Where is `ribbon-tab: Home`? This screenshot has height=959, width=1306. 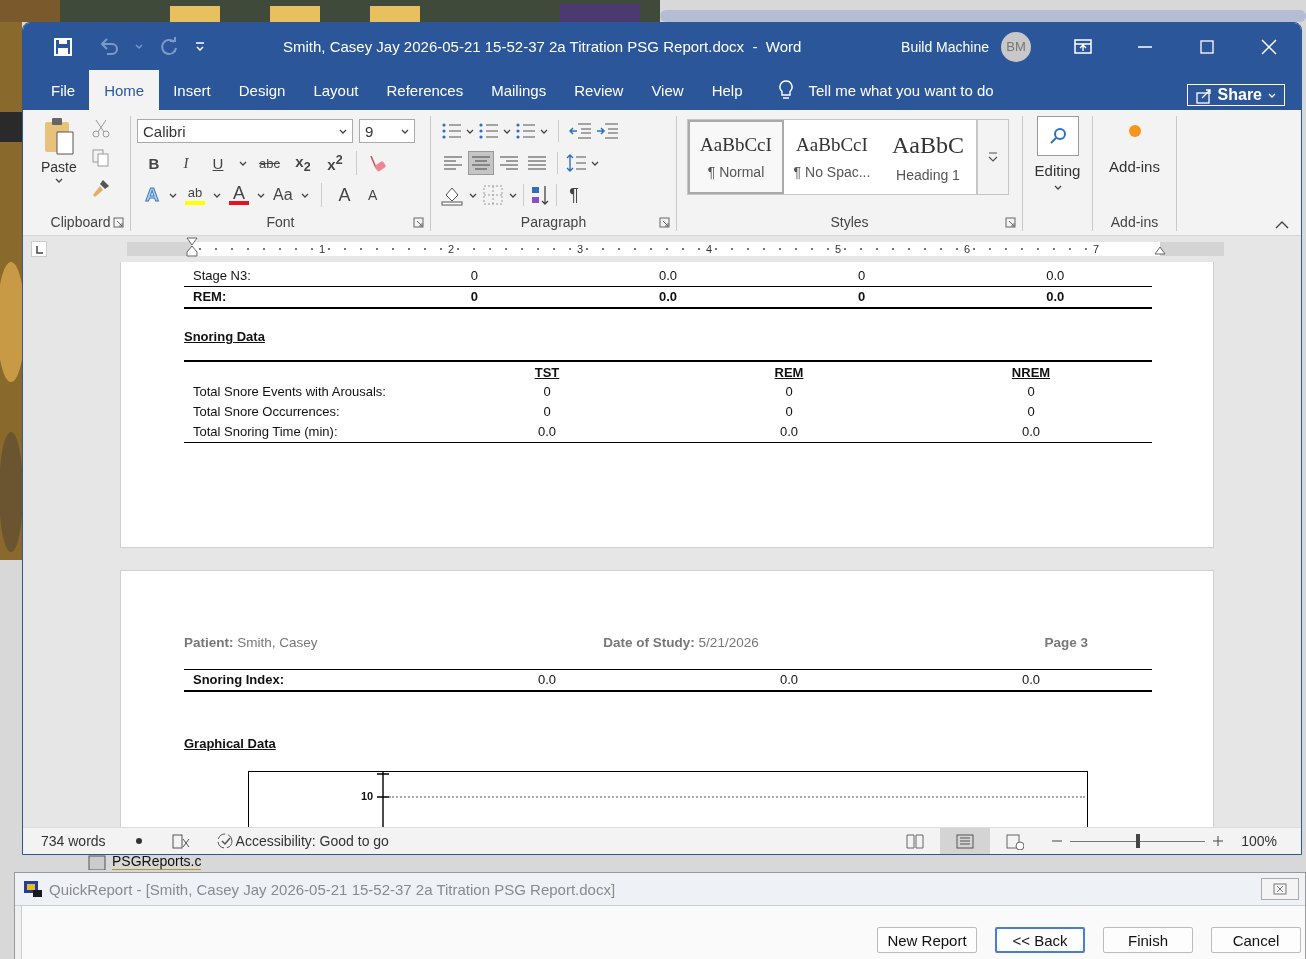 ribbon-tab: Home is located at coordinates (124, 90).